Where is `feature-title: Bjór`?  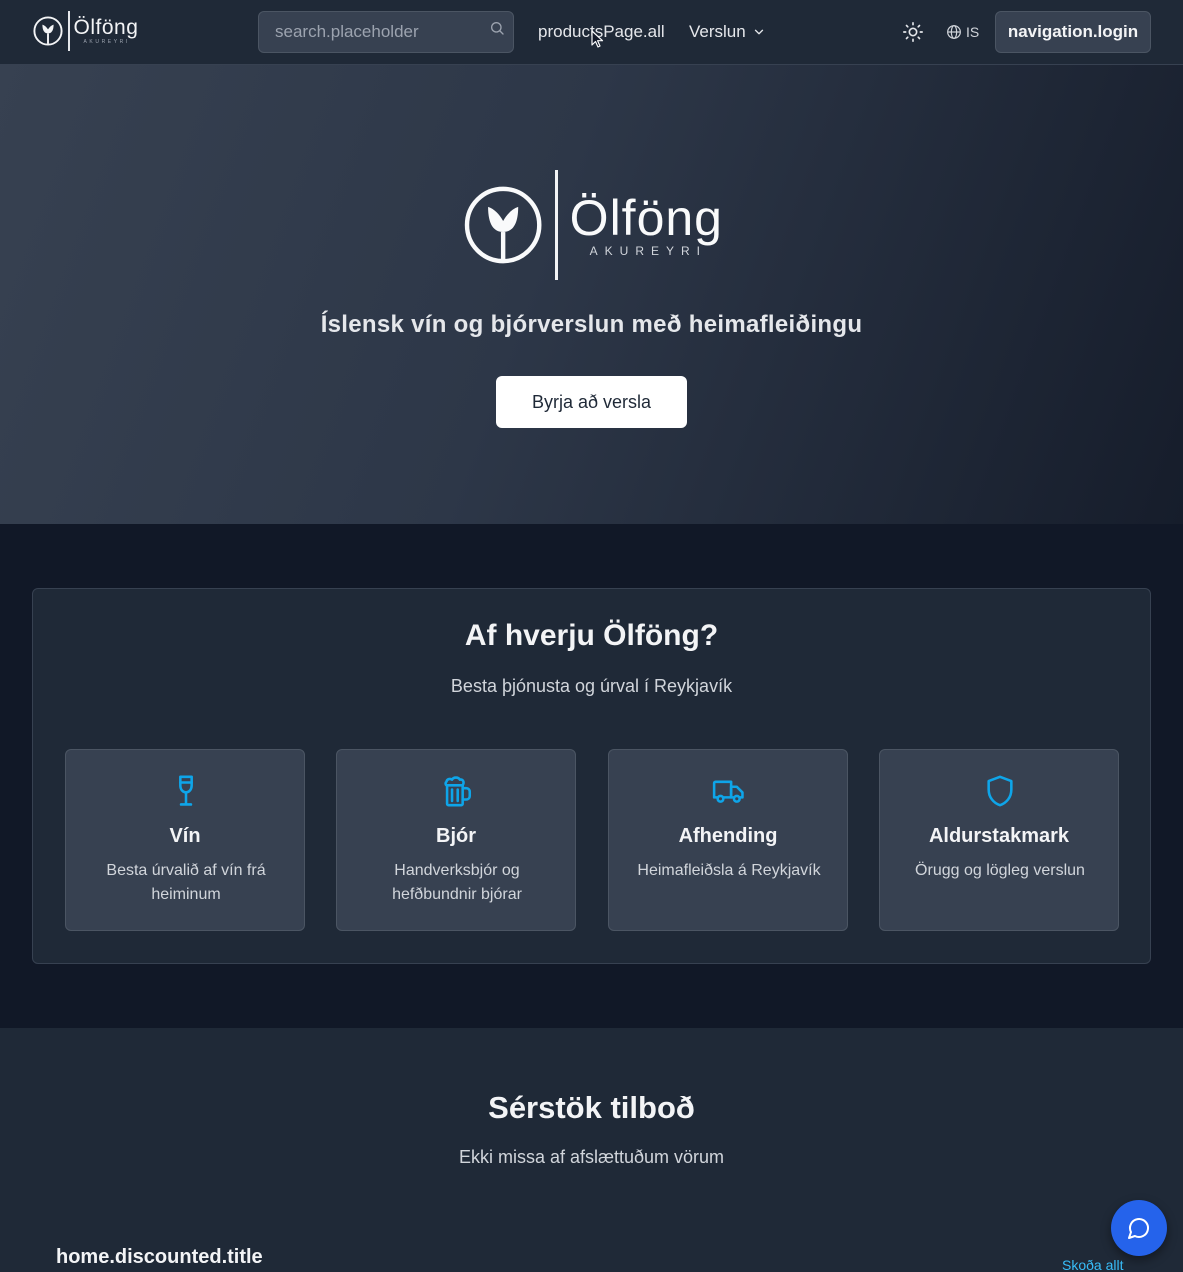 feature-title: Bjór is located at coordinates (456, 836).